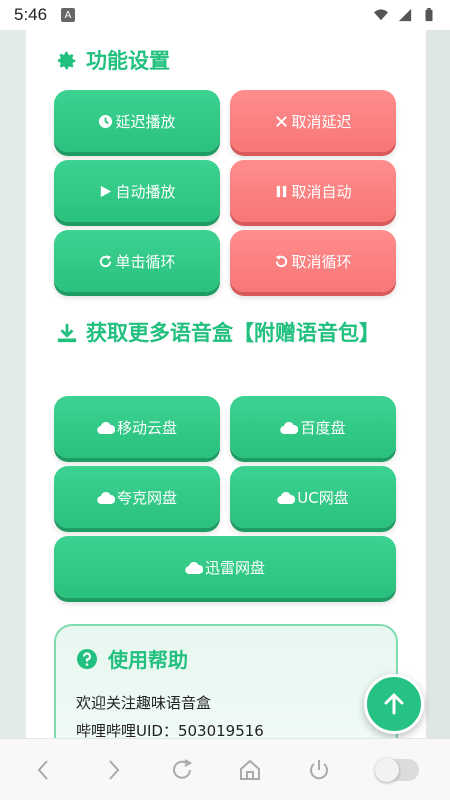 The image size is (450, 800). Describe the element at coordinates (313, 261) in the screenshot. I see `cancel-loop-button: 取消循环` at that location.